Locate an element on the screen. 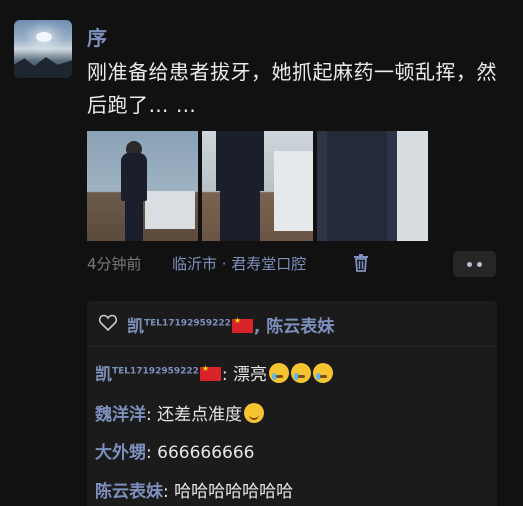 The height and width of the screenshot is (506, 523). comment-author: 陈云表妹 is located at coordinates (129, 492).